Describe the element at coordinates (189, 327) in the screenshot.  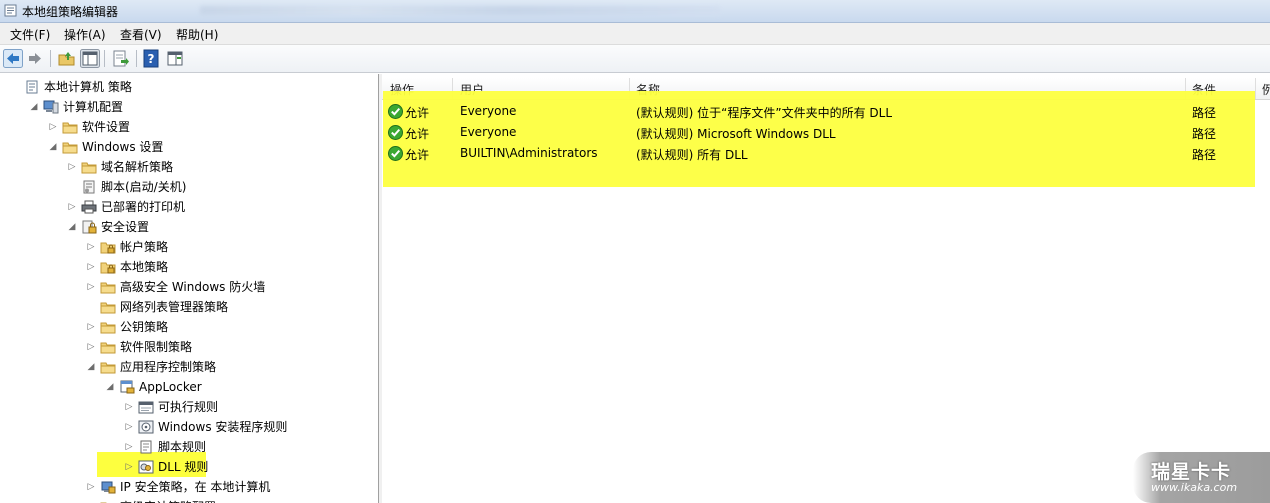
I see `tree-item: ▷ 公钥策略` at that location.